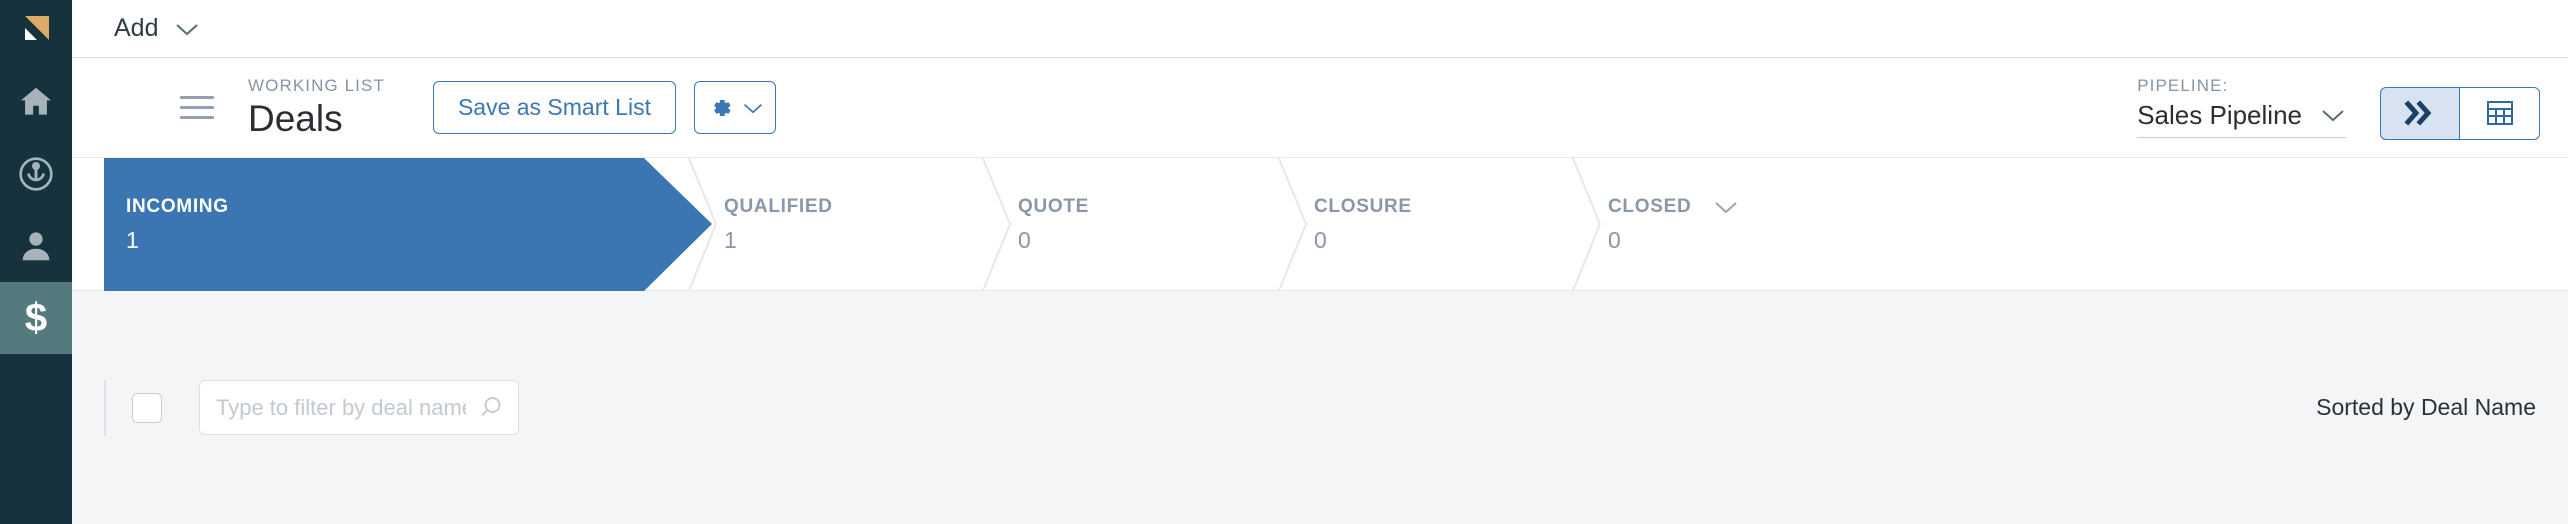 The width and height of the screenshot is (2568, 524). Describe the element at coordinates (1662, 224) in the screenshot. I see `stage-closed: CLOSED 0` at that location.